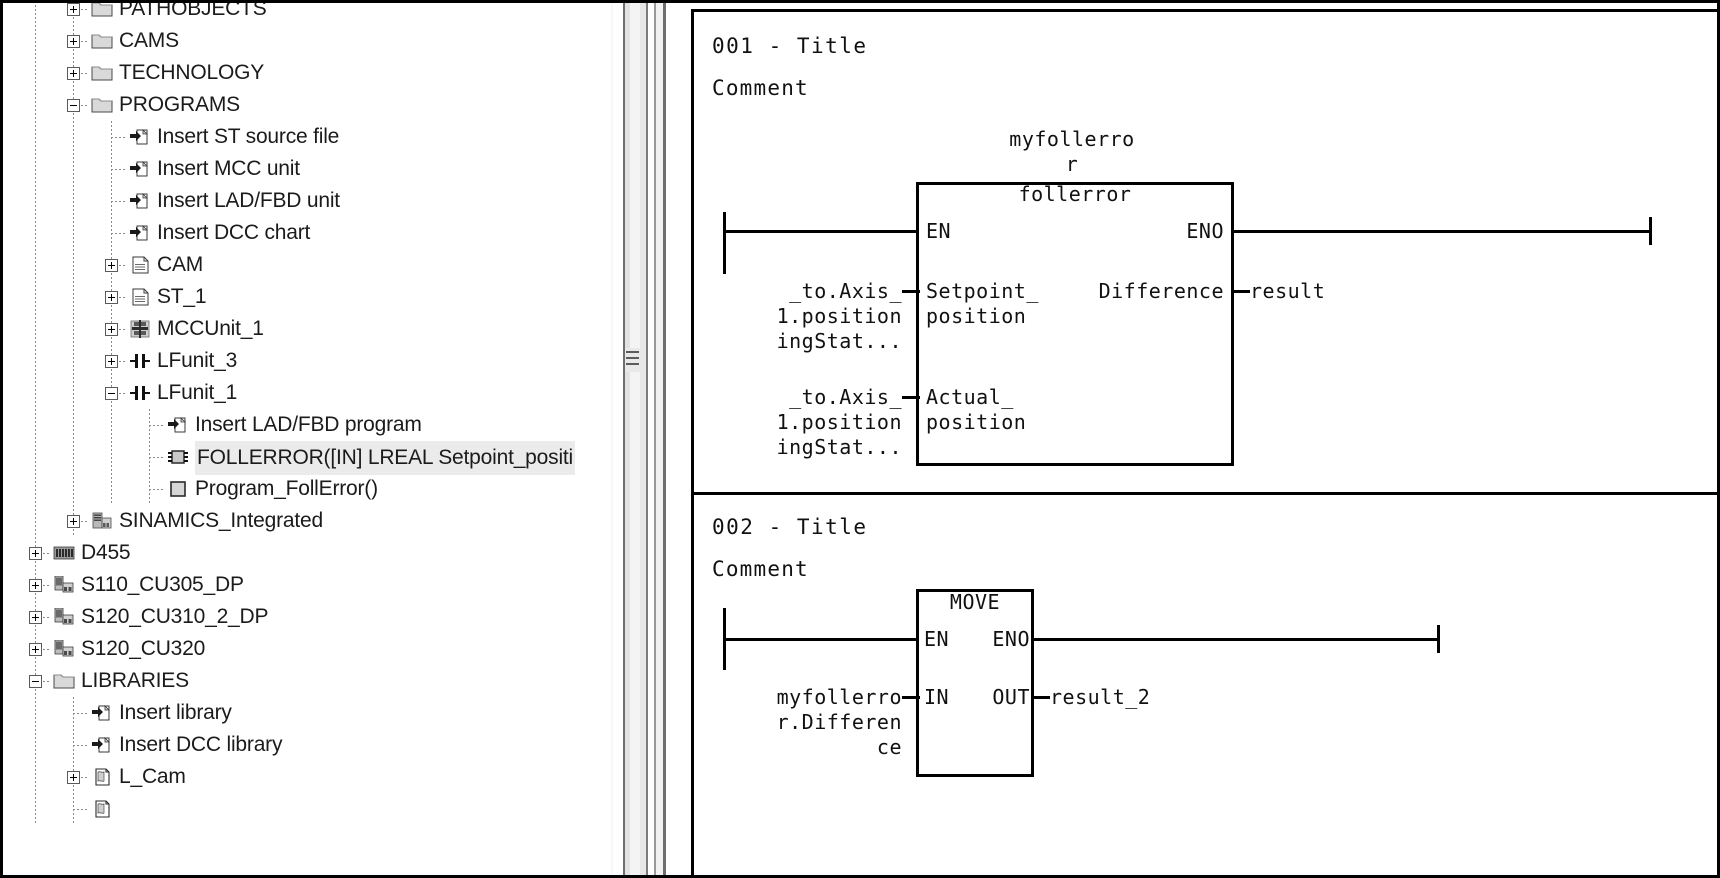 The height and width of the screenshot is (878, 1720). What do you see at coordinates (982, 303) in the screenshot?
I see `pin-setpoint-position: Setpoint_ position` at bounding box center [982, 303].